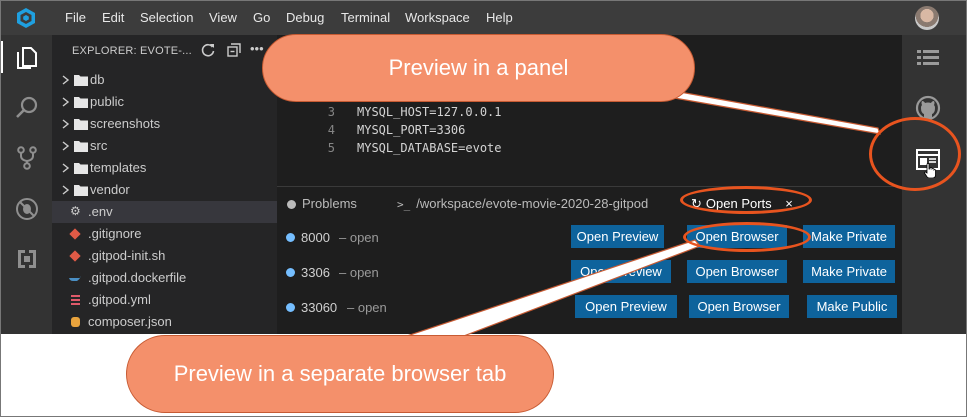 This screenshot has width=967, height=417. Describe the element at coordinates (478, 68) in the screenshot. I see `callout-preview-panel: Preview in a panel` at that location.